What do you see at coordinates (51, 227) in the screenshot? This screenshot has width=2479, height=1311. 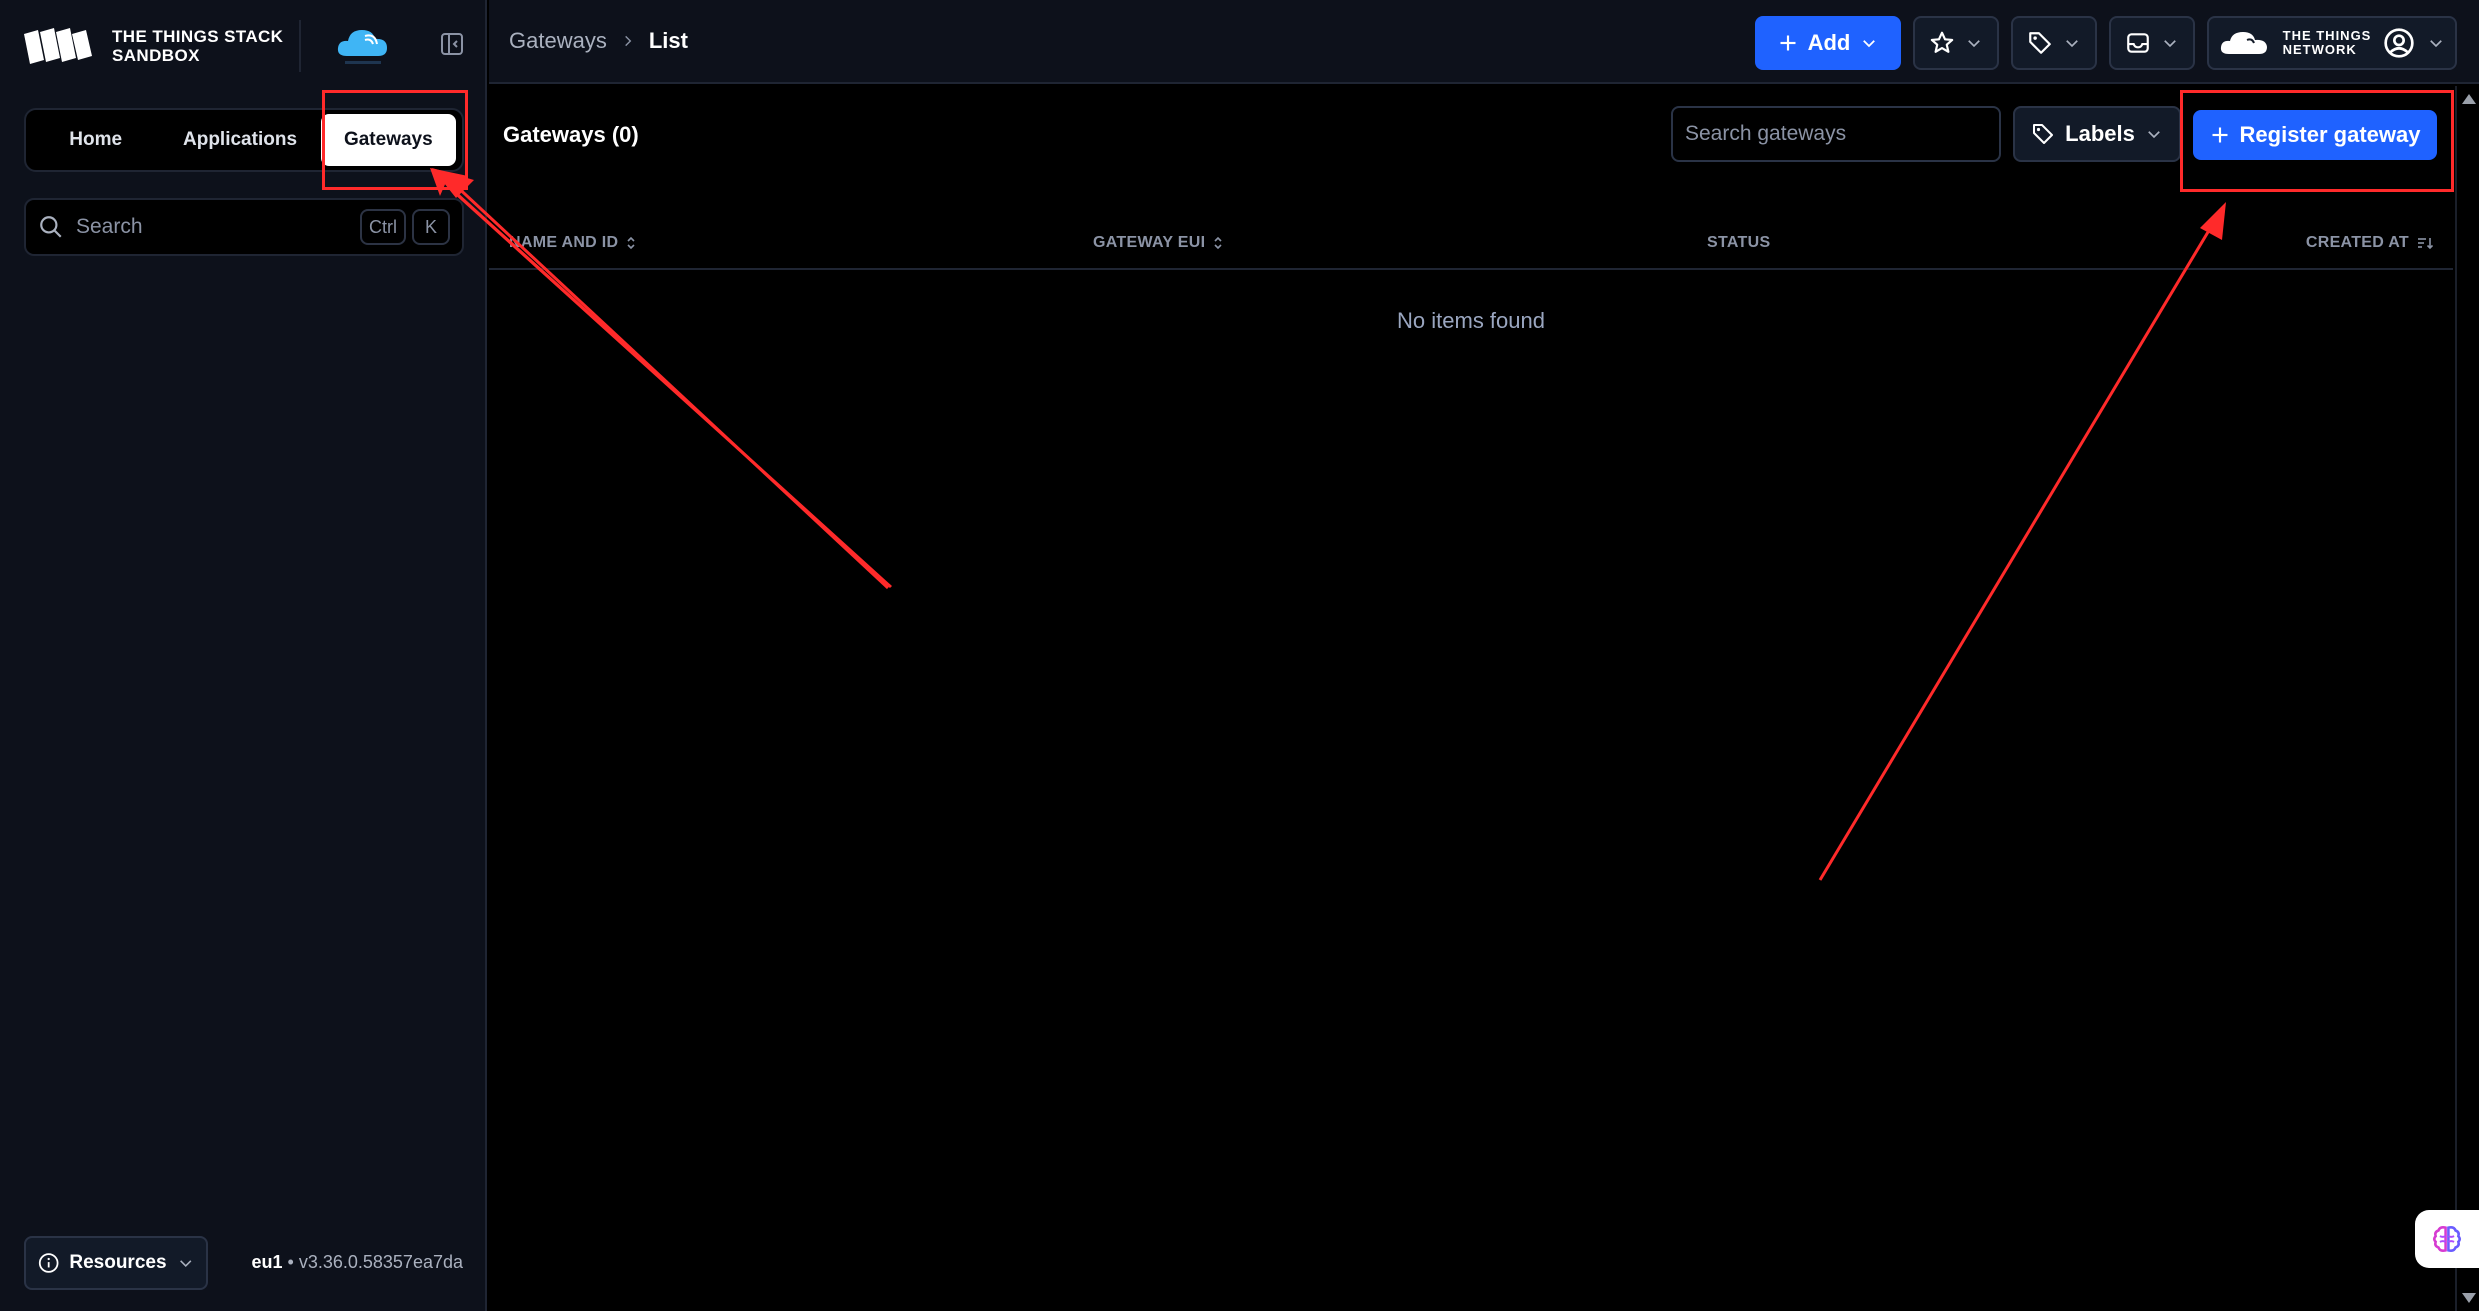 I see `search-icon` at bounding box center [51, 227].